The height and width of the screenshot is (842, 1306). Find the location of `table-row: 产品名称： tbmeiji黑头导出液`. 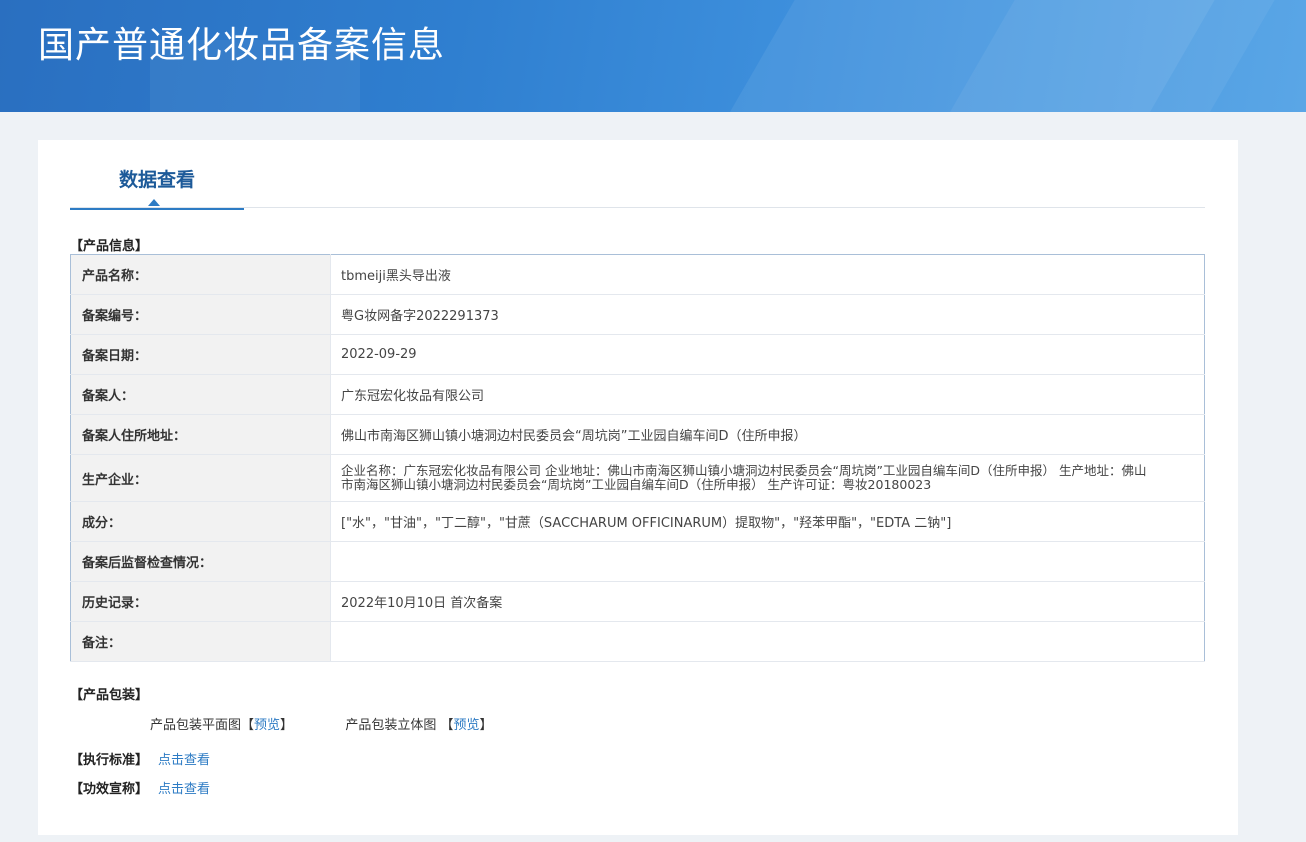

table-row: 产品名称： tbmeiji黑头导出液 is located at coordinates (637, 274).